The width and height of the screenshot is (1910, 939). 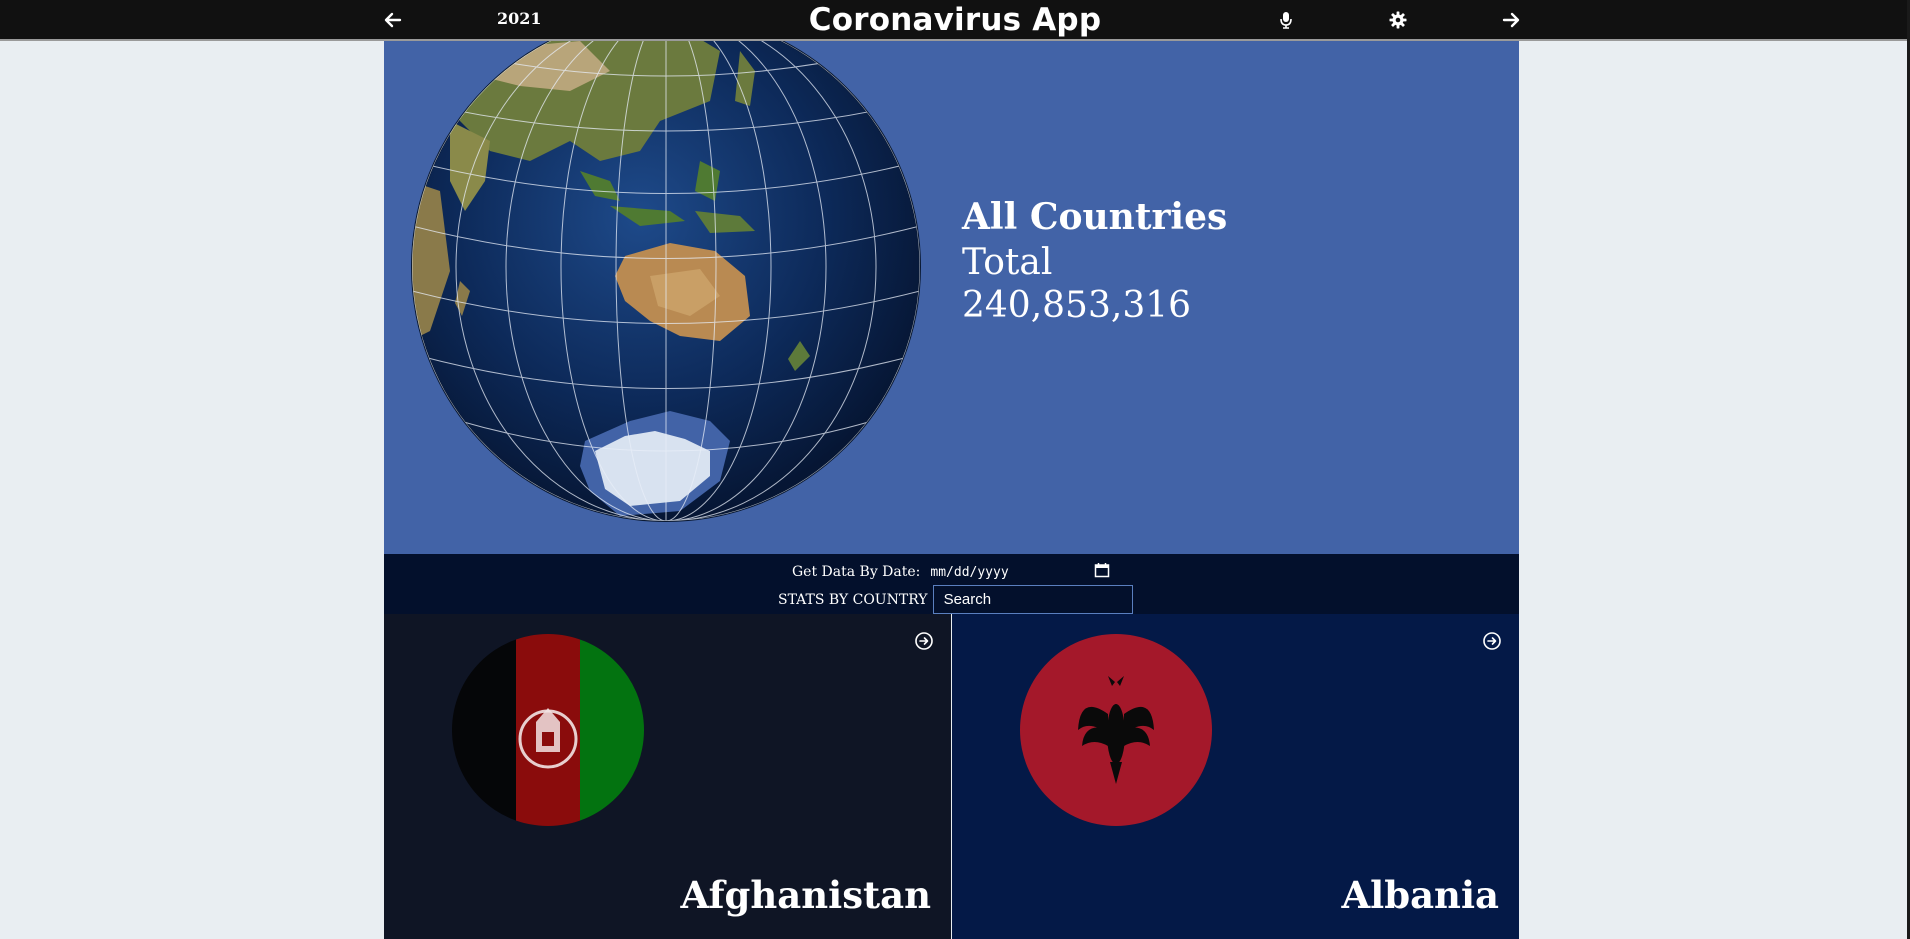 What do you see at coordinates (519, 18) in the screenshot?
I see `year-label: 2021` at bounding box center [519, 18].